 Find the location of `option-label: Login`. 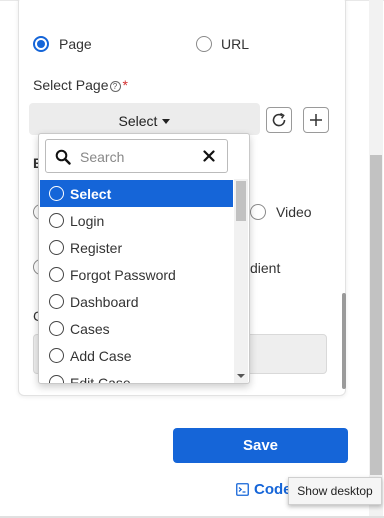

option-label: Login is located at coordinates (87, 220).